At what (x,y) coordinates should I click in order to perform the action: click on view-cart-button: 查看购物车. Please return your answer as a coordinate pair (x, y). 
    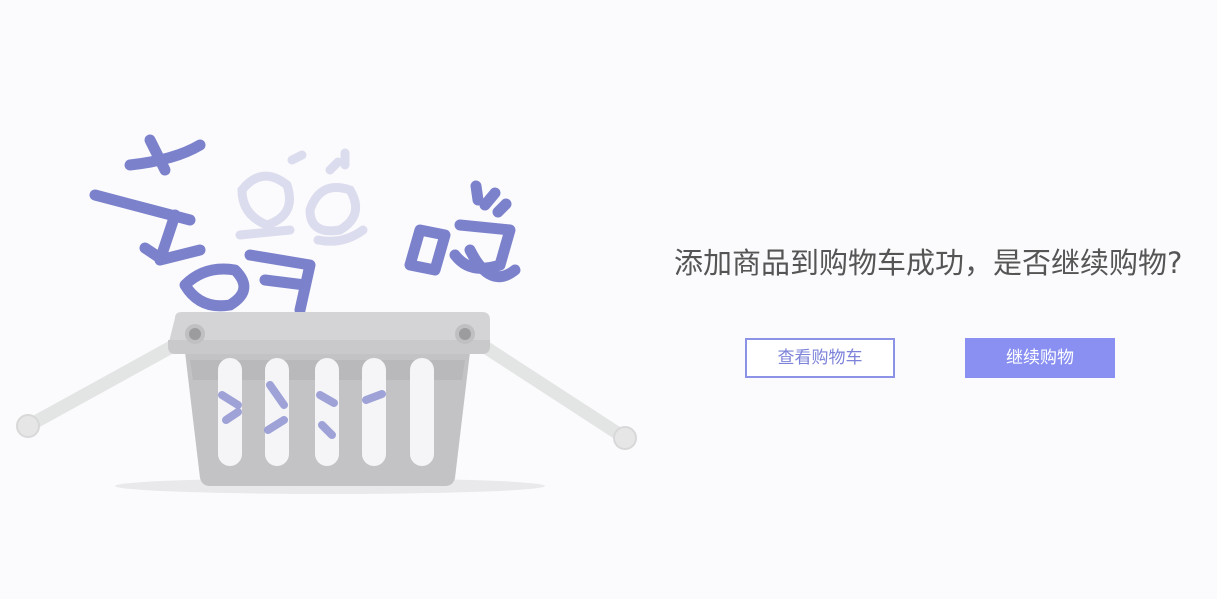
    Looking at the image, I should click on (820, 358).